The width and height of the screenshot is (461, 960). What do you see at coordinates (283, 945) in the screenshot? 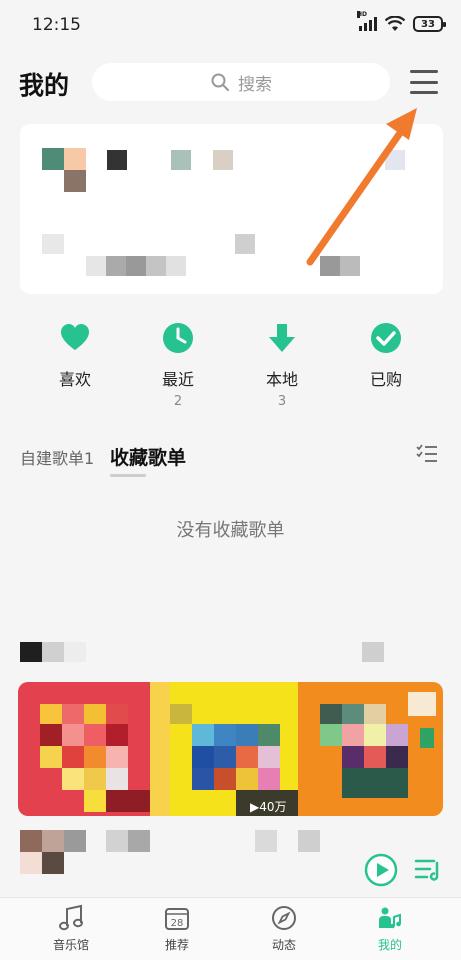
I see `nav-label: 动态` at bounding box center [283, 945].